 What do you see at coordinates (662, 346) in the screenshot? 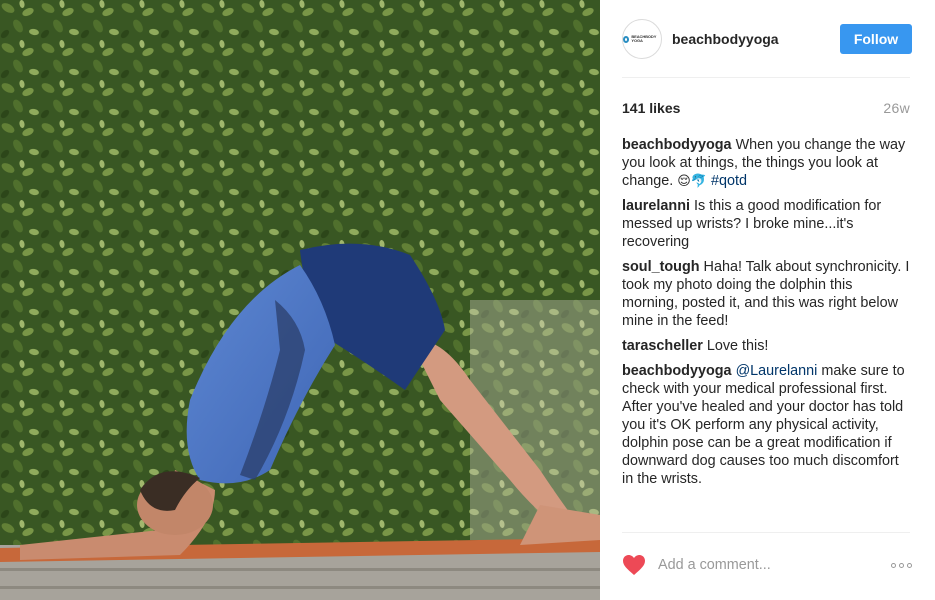
I see `comment-author: tarascheller` at bounding box center [662, 346].